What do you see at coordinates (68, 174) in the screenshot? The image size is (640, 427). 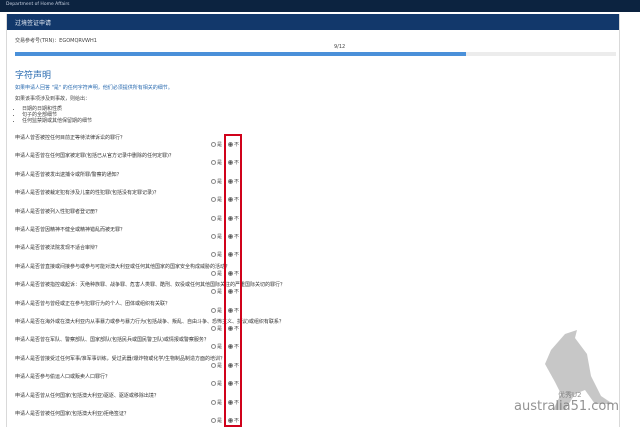 I see `question-text: 申请人是否曾被发出逮捕令或所罪/警察的通知？` at bounding box center [68, 174].